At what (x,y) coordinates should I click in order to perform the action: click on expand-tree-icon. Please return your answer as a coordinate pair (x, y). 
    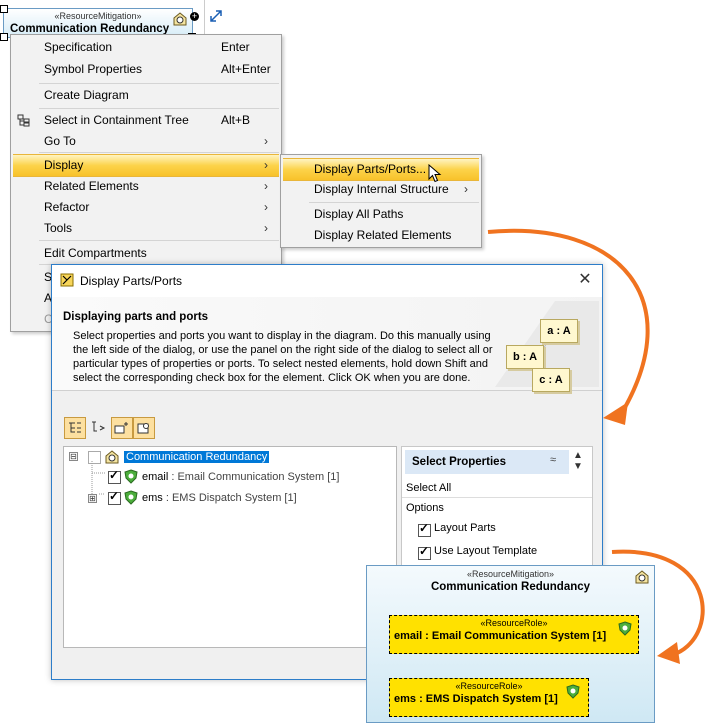
    Looking at the image, I should click on (75, 427).